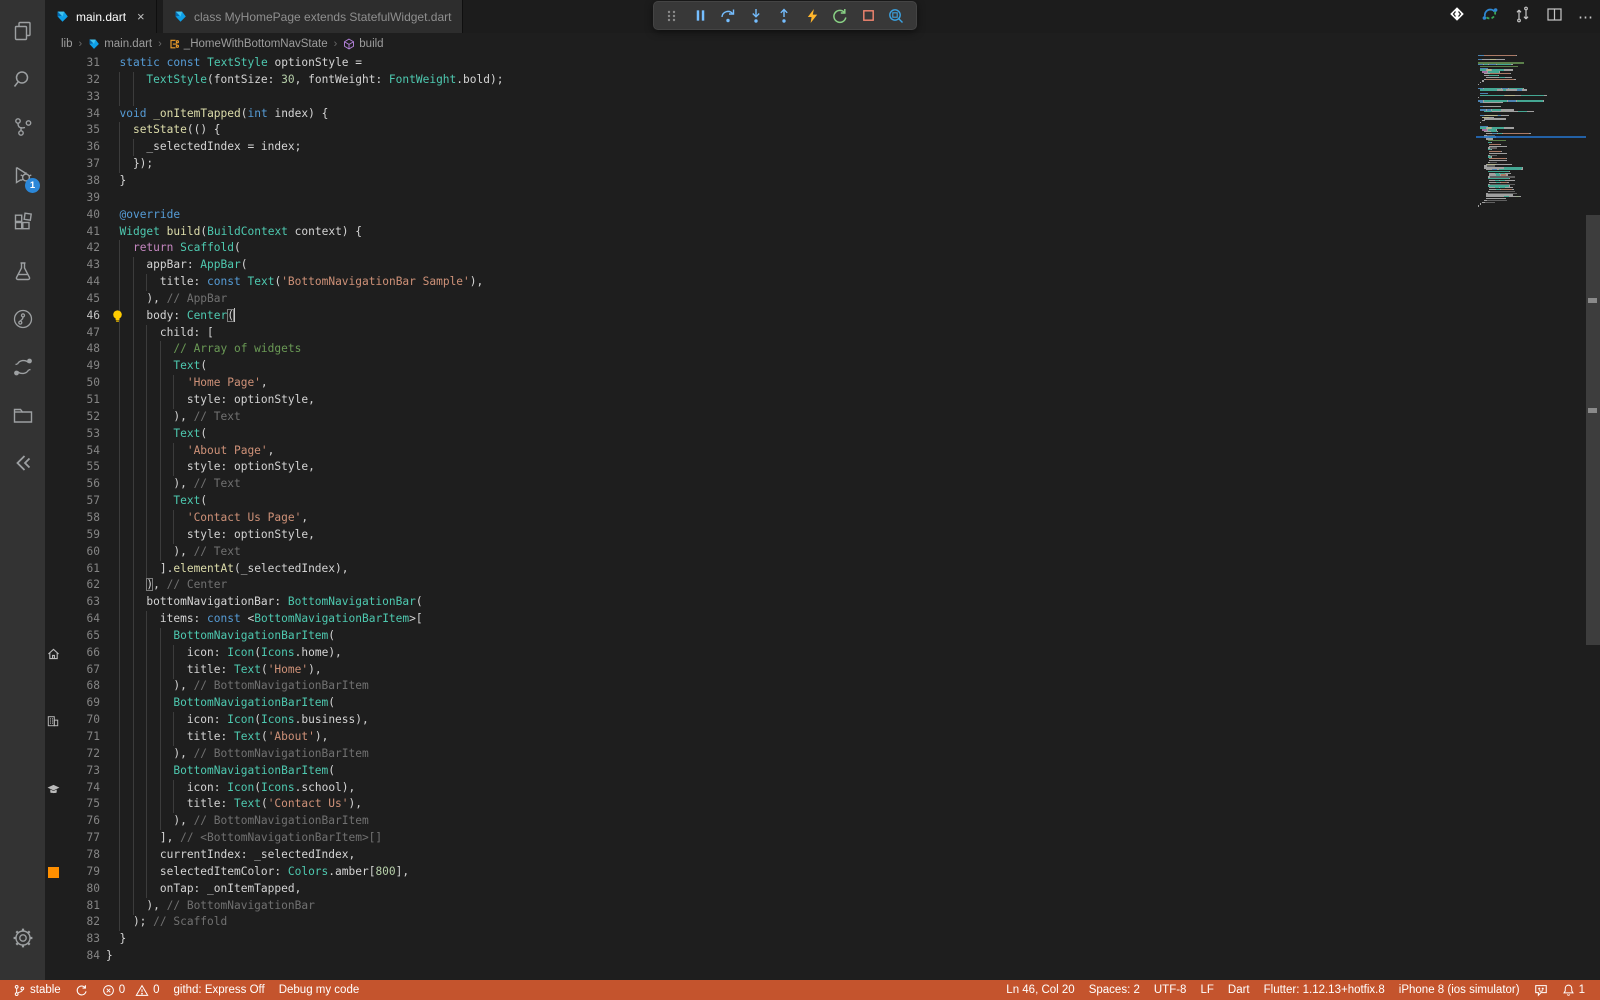  What do you see at coordinates (1206, 990) in the screenshot?
I see `eol-sequence: LF` at bounding box center [1206, 990].